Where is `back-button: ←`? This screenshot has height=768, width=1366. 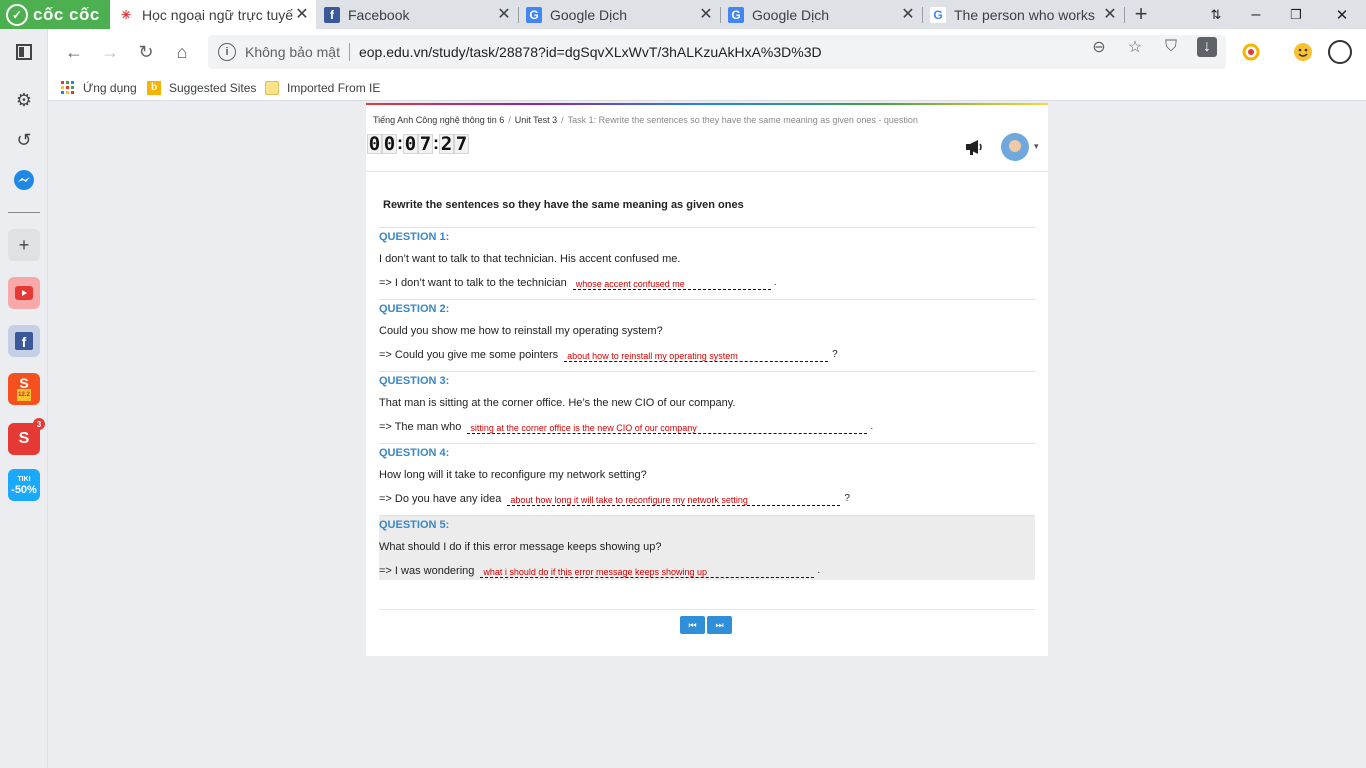 back-button: ← is located at coordinates (74, 52).